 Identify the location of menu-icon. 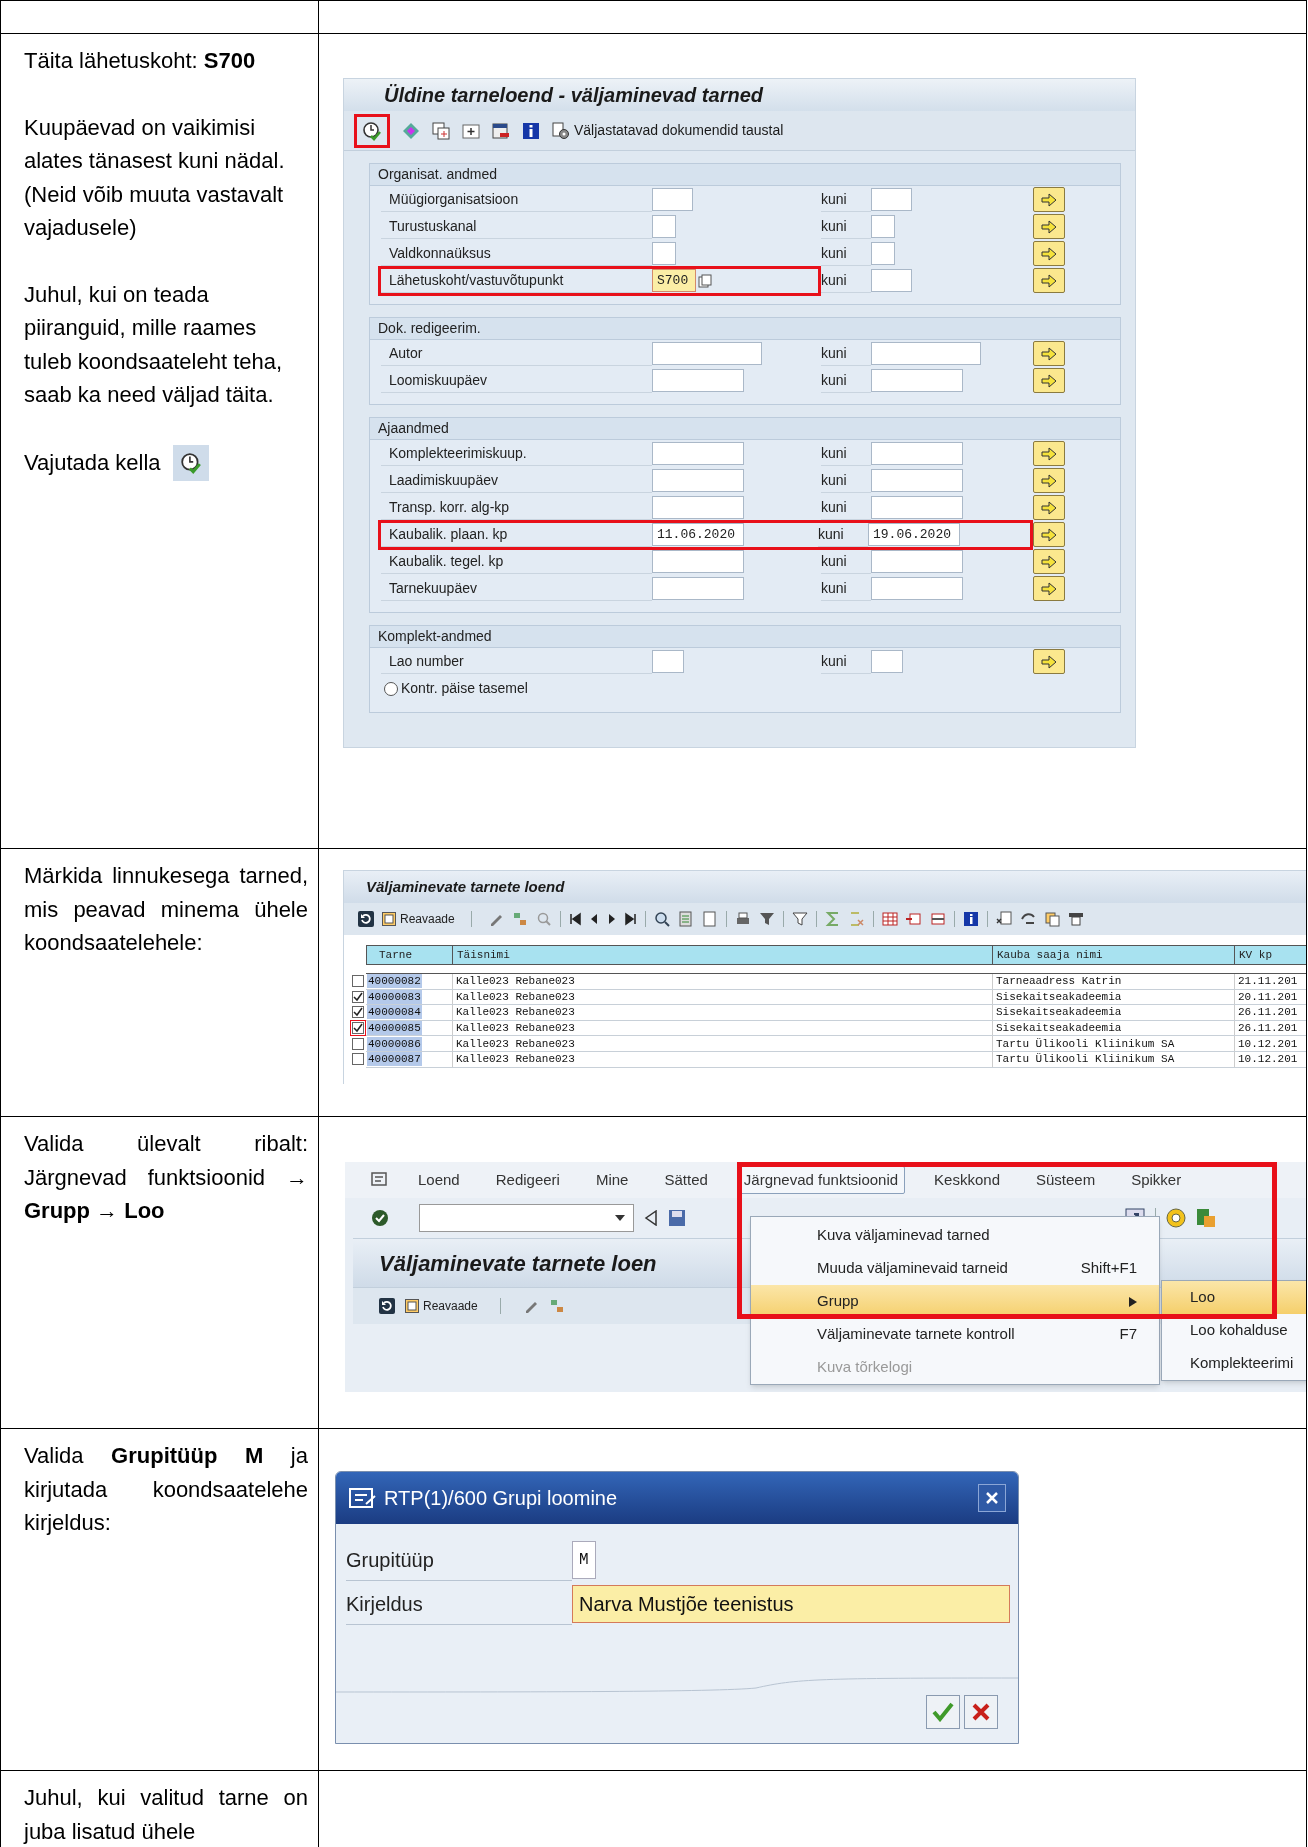
(380, 1180).